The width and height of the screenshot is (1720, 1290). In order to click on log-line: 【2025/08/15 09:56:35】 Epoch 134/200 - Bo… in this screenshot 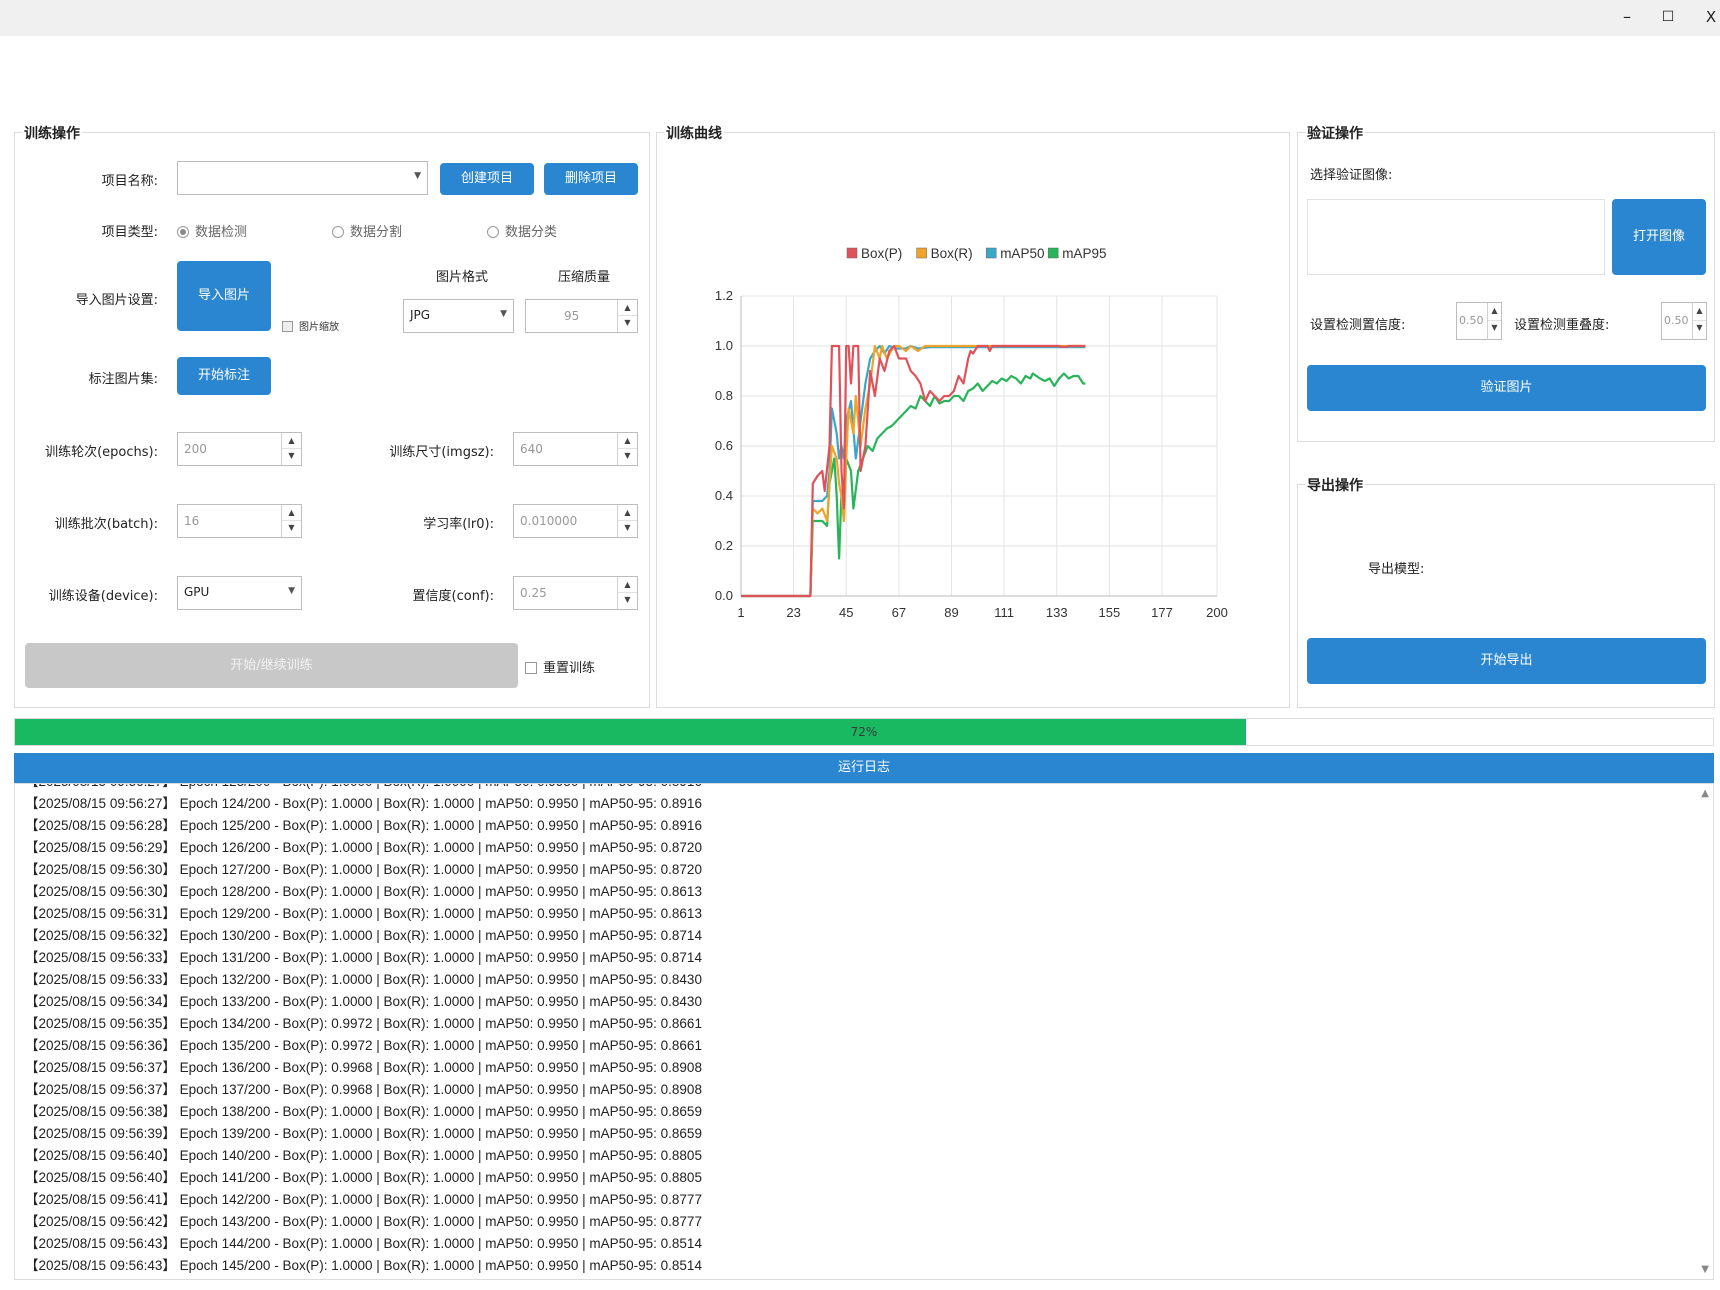, I will do `click(363, 1023)`.